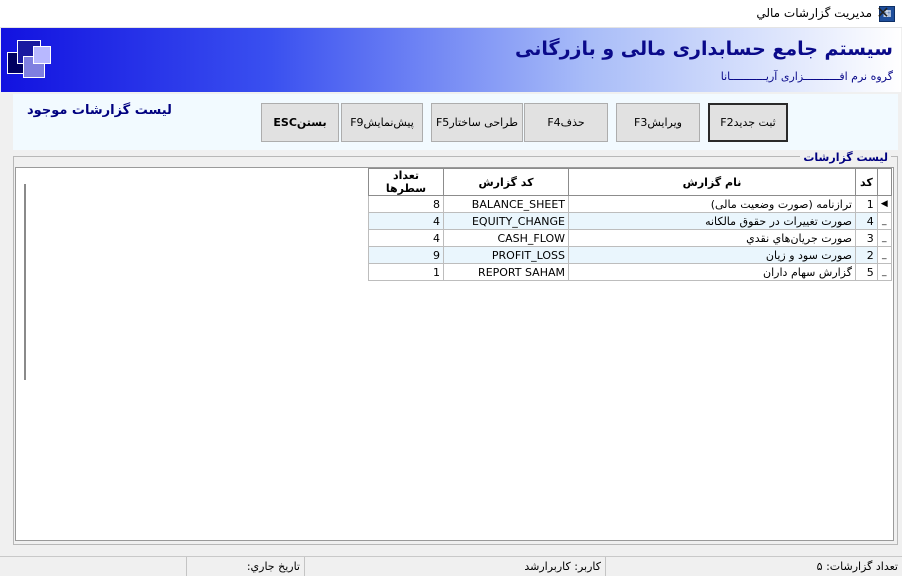 The height and width of the screenshot is (576, 902). What do you see at coordinates (866, 272) in the screenshot?
I see `cell-id: 5` at bounding box center [866, 272].